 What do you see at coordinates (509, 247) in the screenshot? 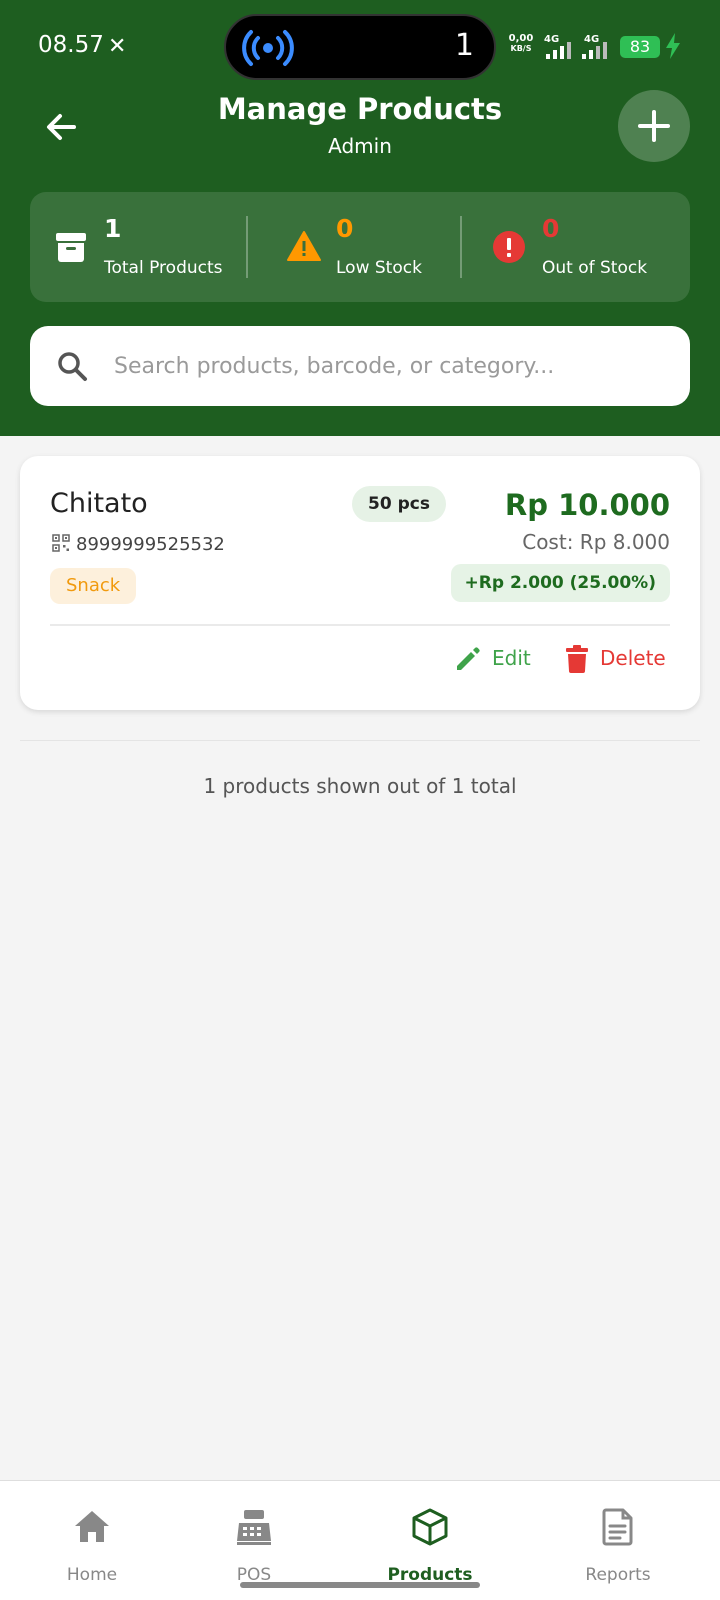
I see `error-icon` at bounding box center [509, 247].